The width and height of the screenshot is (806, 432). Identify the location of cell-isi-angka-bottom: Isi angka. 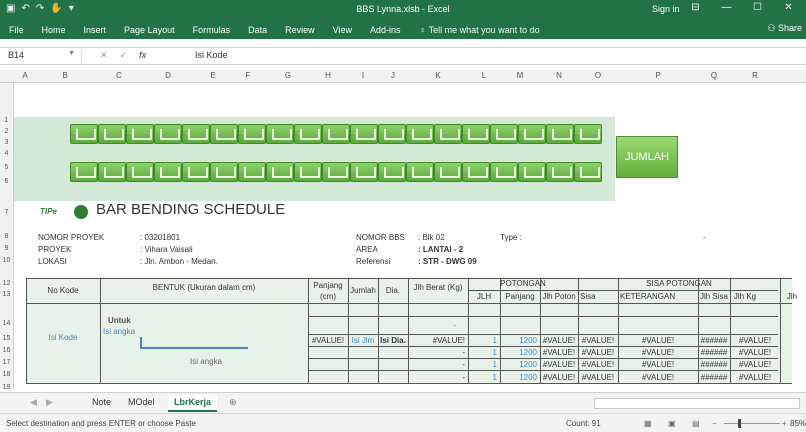
(206, 361).